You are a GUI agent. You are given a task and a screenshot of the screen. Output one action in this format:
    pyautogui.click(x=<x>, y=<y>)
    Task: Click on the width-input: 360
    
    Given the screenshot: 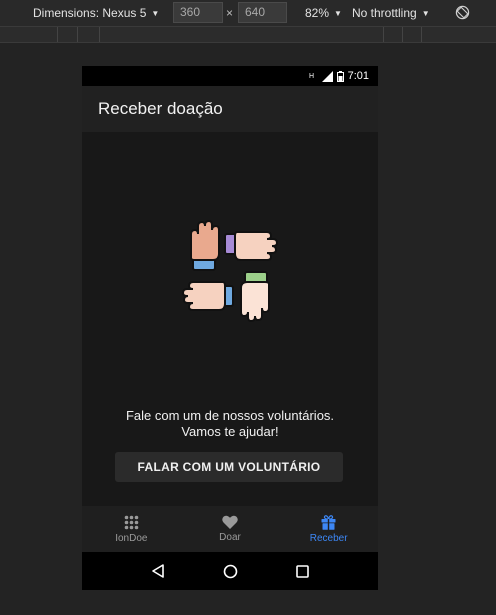 What is the action you would take?
    pyautogui.click(x=198, y=12)
    